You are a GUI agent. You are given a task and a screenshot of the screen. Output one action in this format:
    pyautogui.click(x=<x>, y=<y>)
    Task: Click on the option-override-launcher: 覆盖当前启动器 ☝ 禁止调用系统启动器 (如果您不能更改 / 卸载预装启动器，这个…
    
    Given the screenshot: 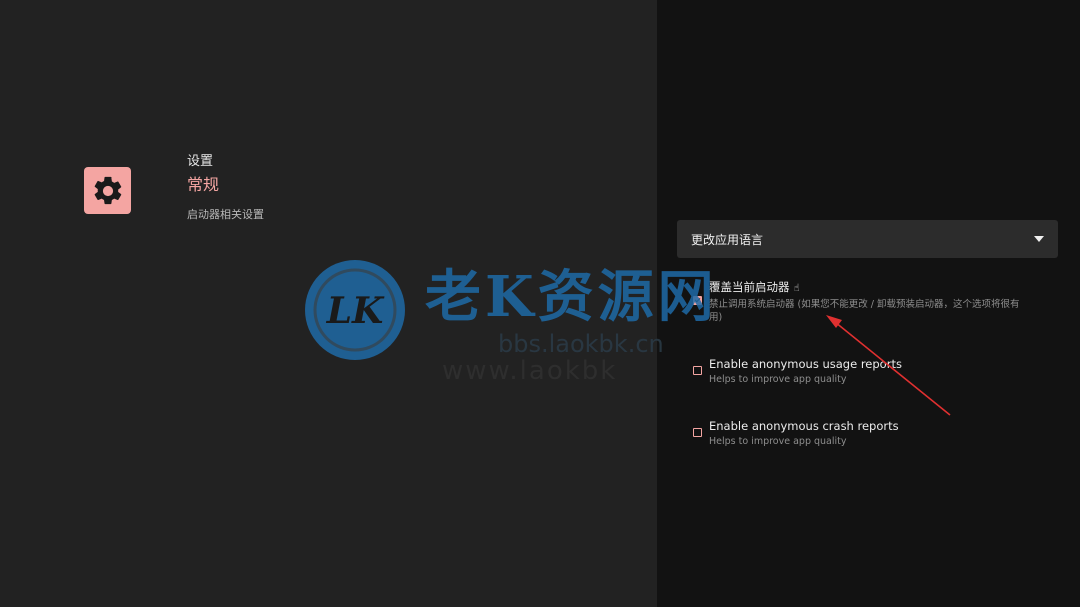 What is the action you would take?
    pyautogui.click(x=870, y=301)
    